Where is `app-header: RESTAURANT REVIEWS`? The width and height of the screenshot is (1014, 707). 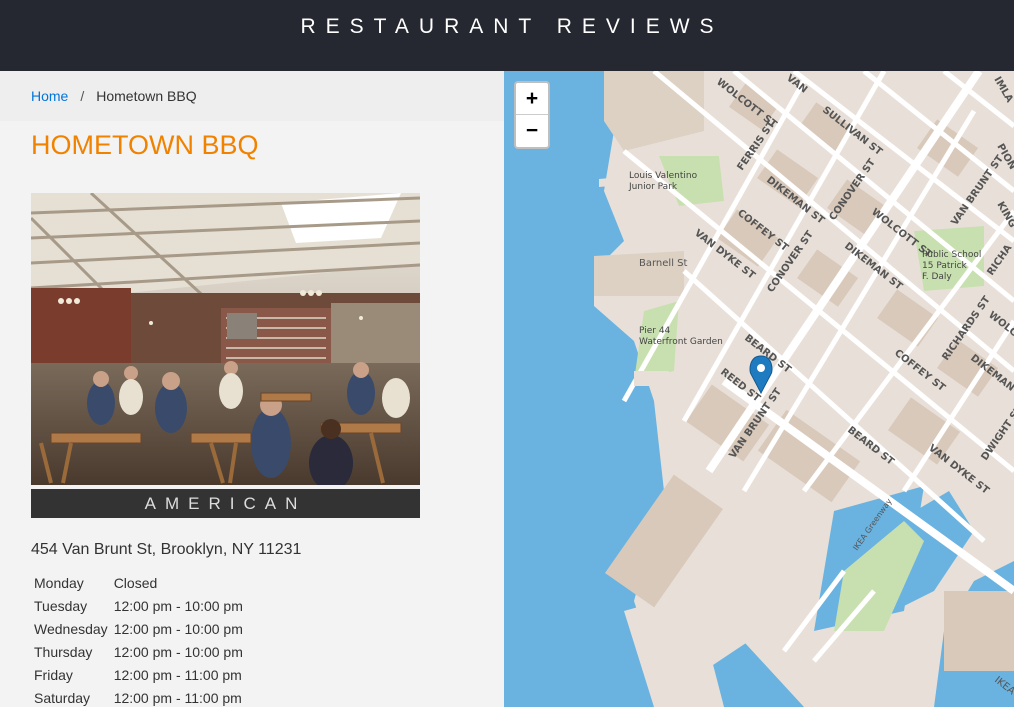 app-header: RESTAURANT REVIEWS is located at coordinates (507, 35).